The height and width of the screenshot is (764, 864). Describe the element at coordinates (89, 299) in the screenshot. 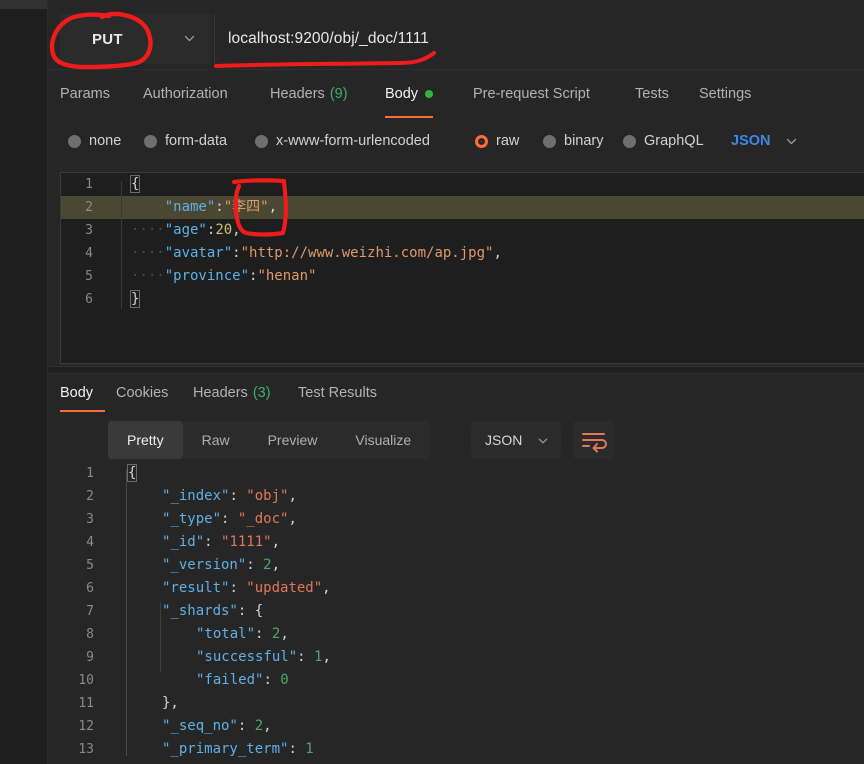

I see `line-number: 6` at that location.